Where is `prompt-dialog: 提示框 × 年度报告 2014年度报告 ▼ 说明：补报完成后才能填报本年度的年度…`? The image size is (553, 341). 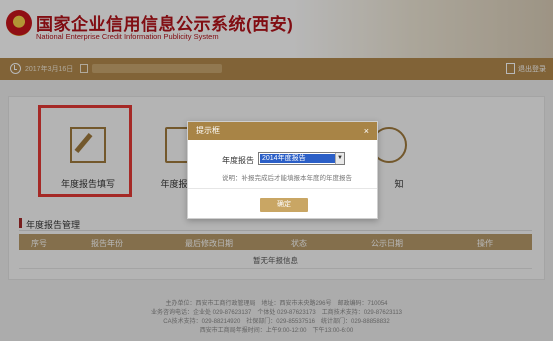
prompt-dialog: 提示框 × 年度报告 2014年度报告 ▼ 说明：补报完成后才能填报本年度的年度… is located at coordinates (282, 170).